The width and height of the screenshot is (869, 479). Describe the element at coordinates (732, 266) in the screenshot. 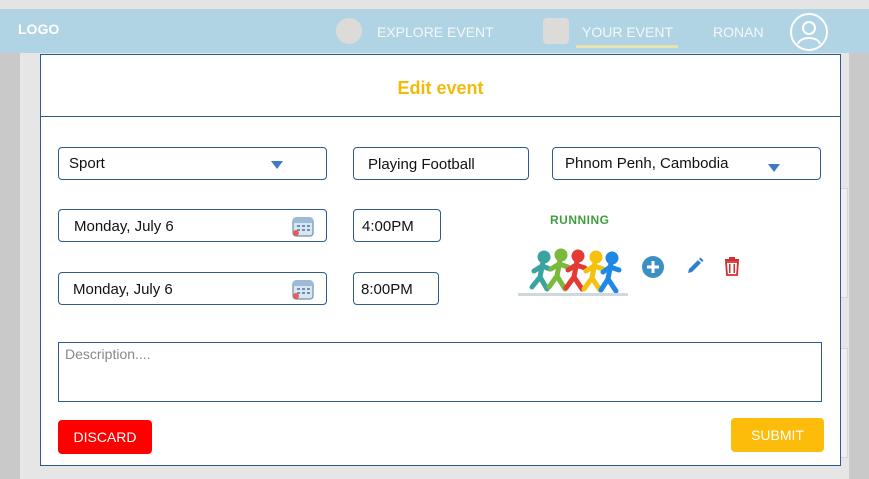

I see `trash-icon` at that location.